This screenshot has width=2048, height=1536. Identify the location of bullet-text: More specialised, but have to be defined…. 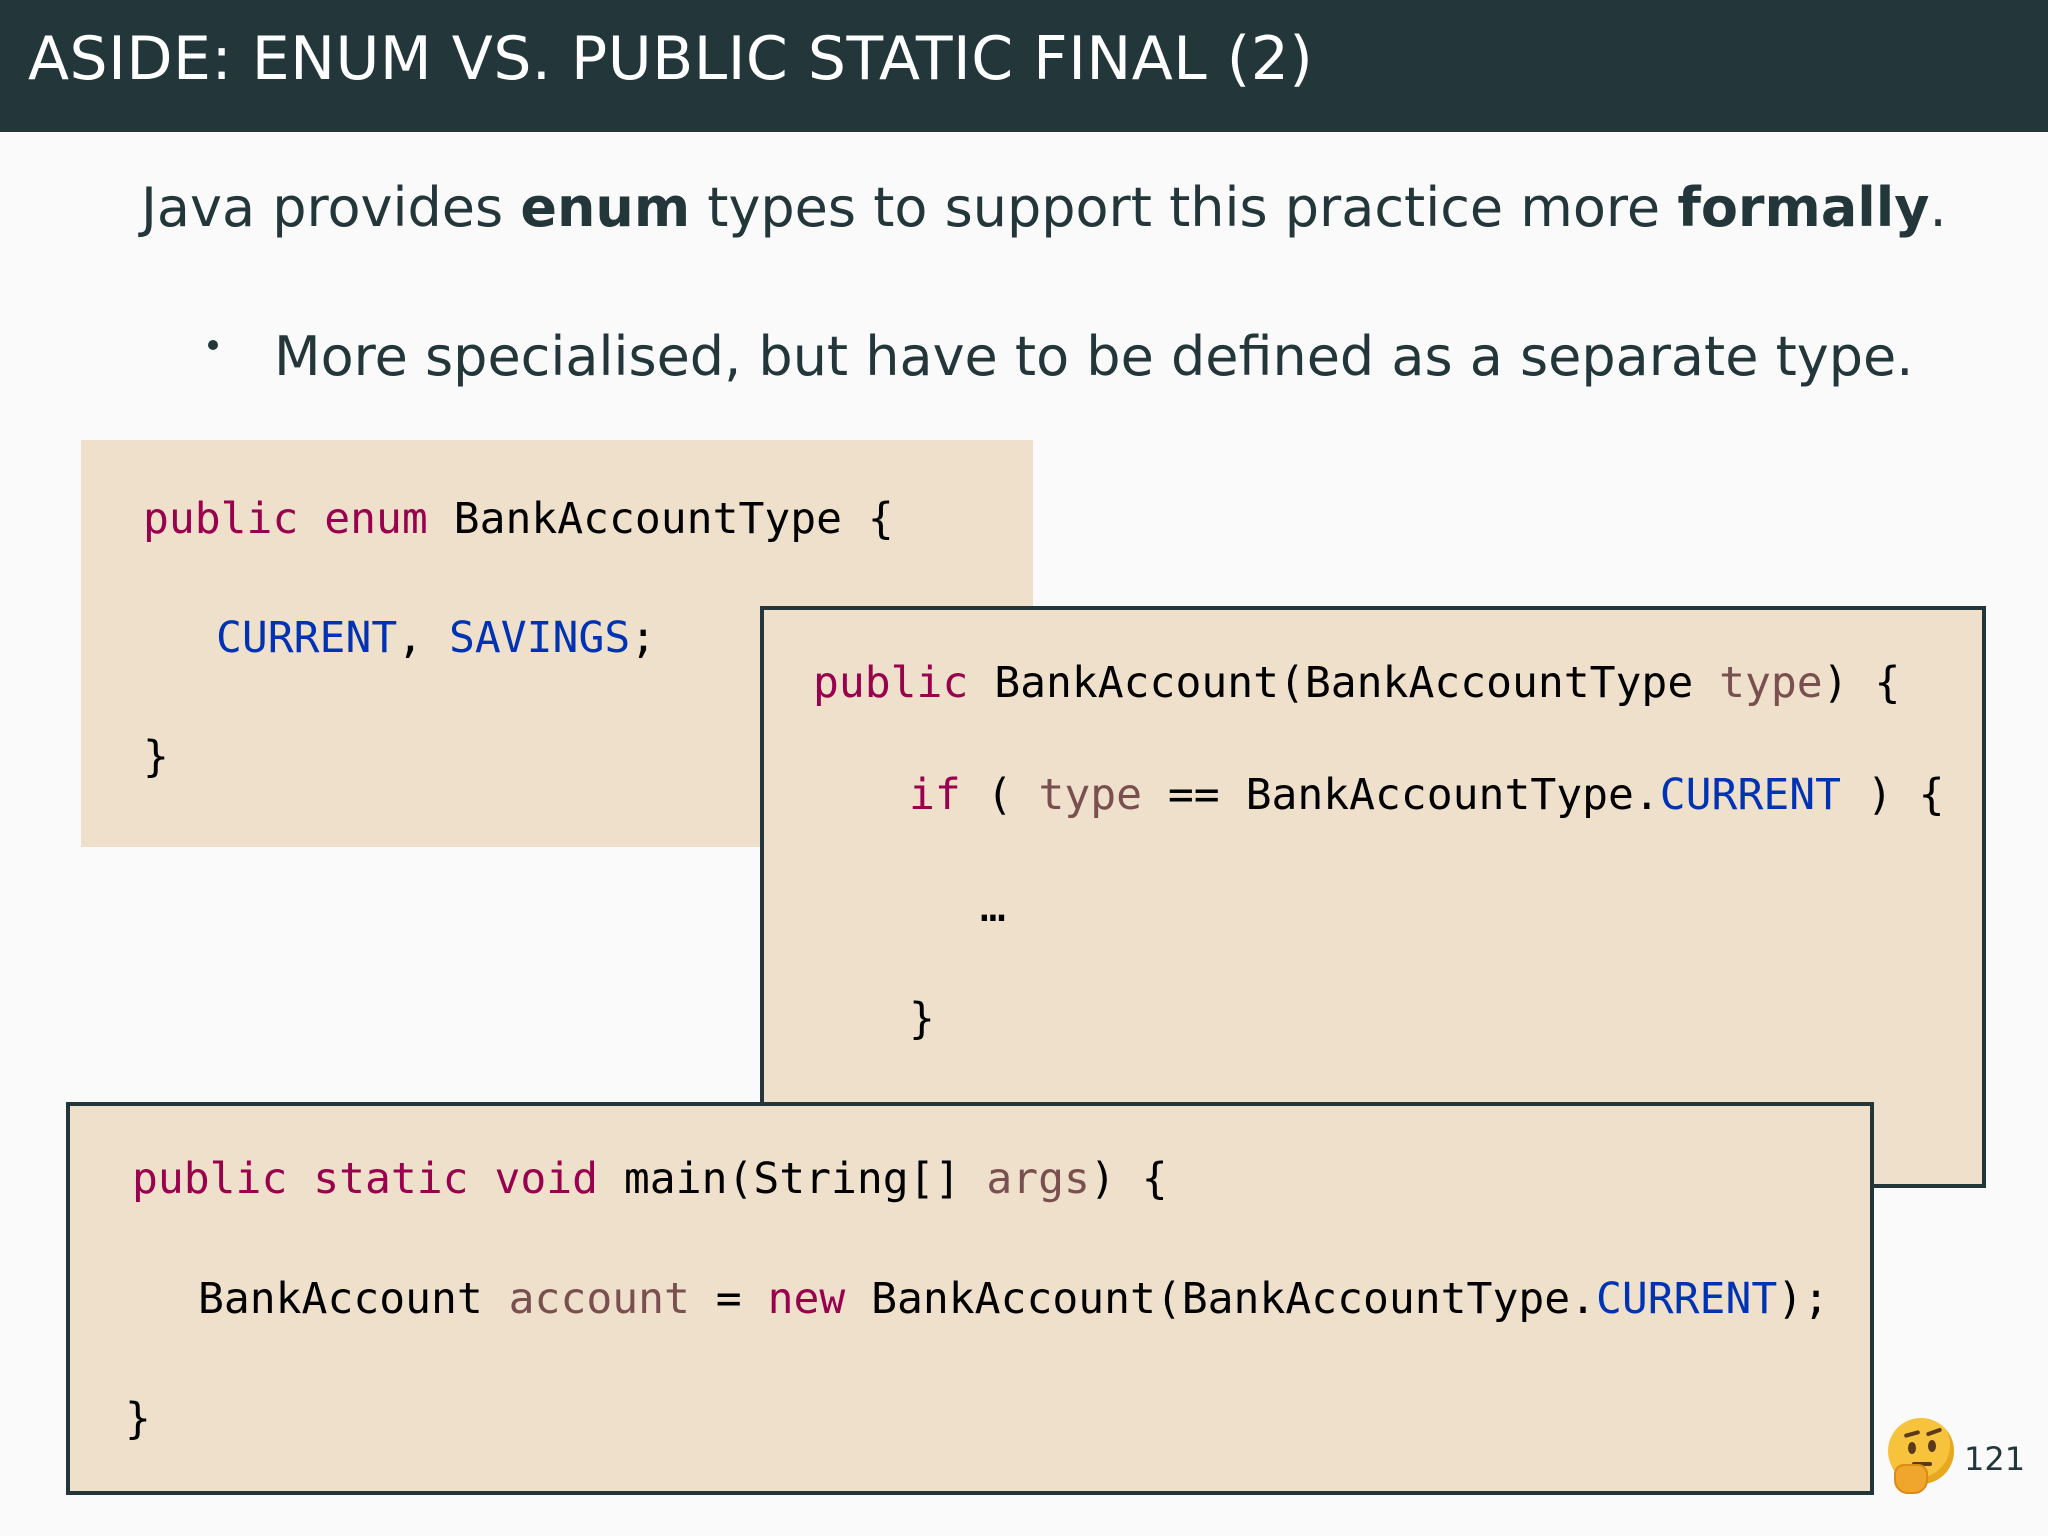
(1094, 356).